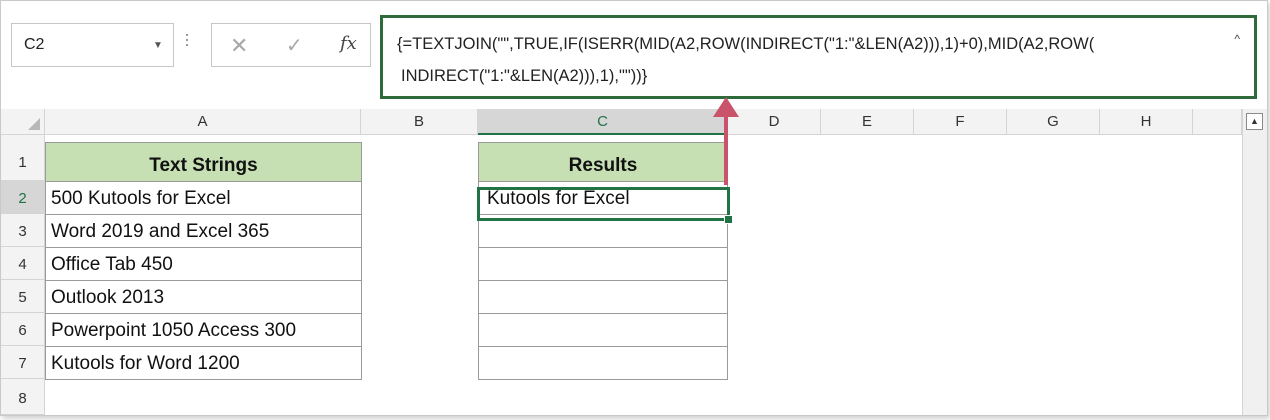 The width and height of the screenshot is (1270, 420). What do you see at coordinates (23, 296) in the screenshot?
I see `row-header-5: 5` at bounding box center [23, 296].